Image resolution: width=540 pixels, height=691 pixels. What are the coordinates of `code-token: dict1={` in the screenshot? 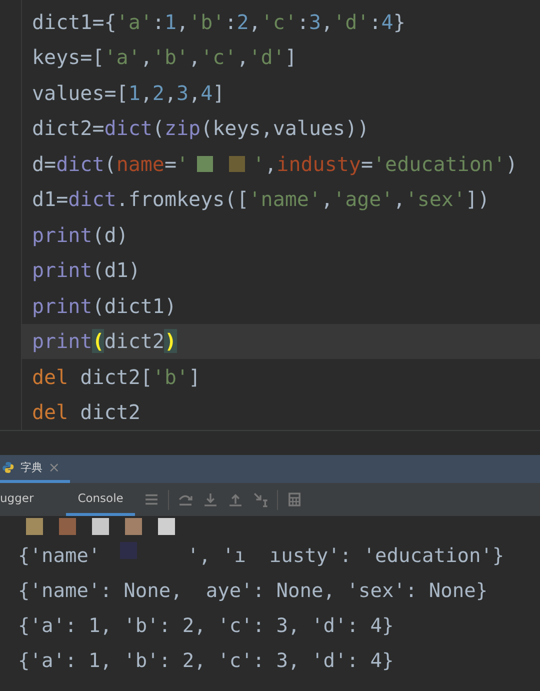 It's located at (74, 22).